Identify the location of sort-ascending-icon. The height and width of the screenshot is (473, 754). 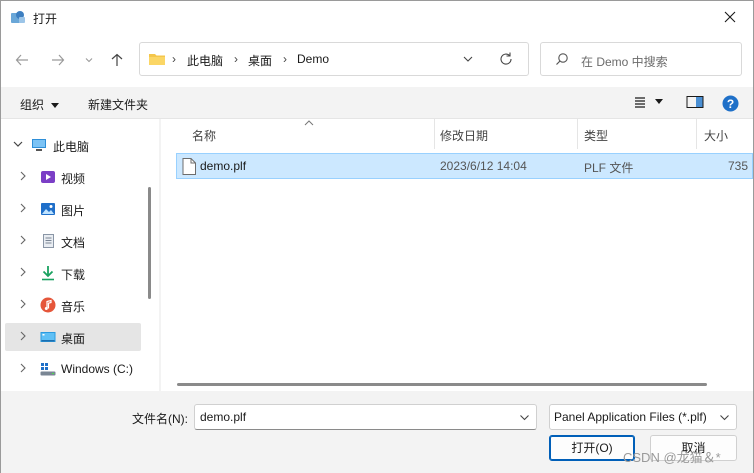
(309, 123).